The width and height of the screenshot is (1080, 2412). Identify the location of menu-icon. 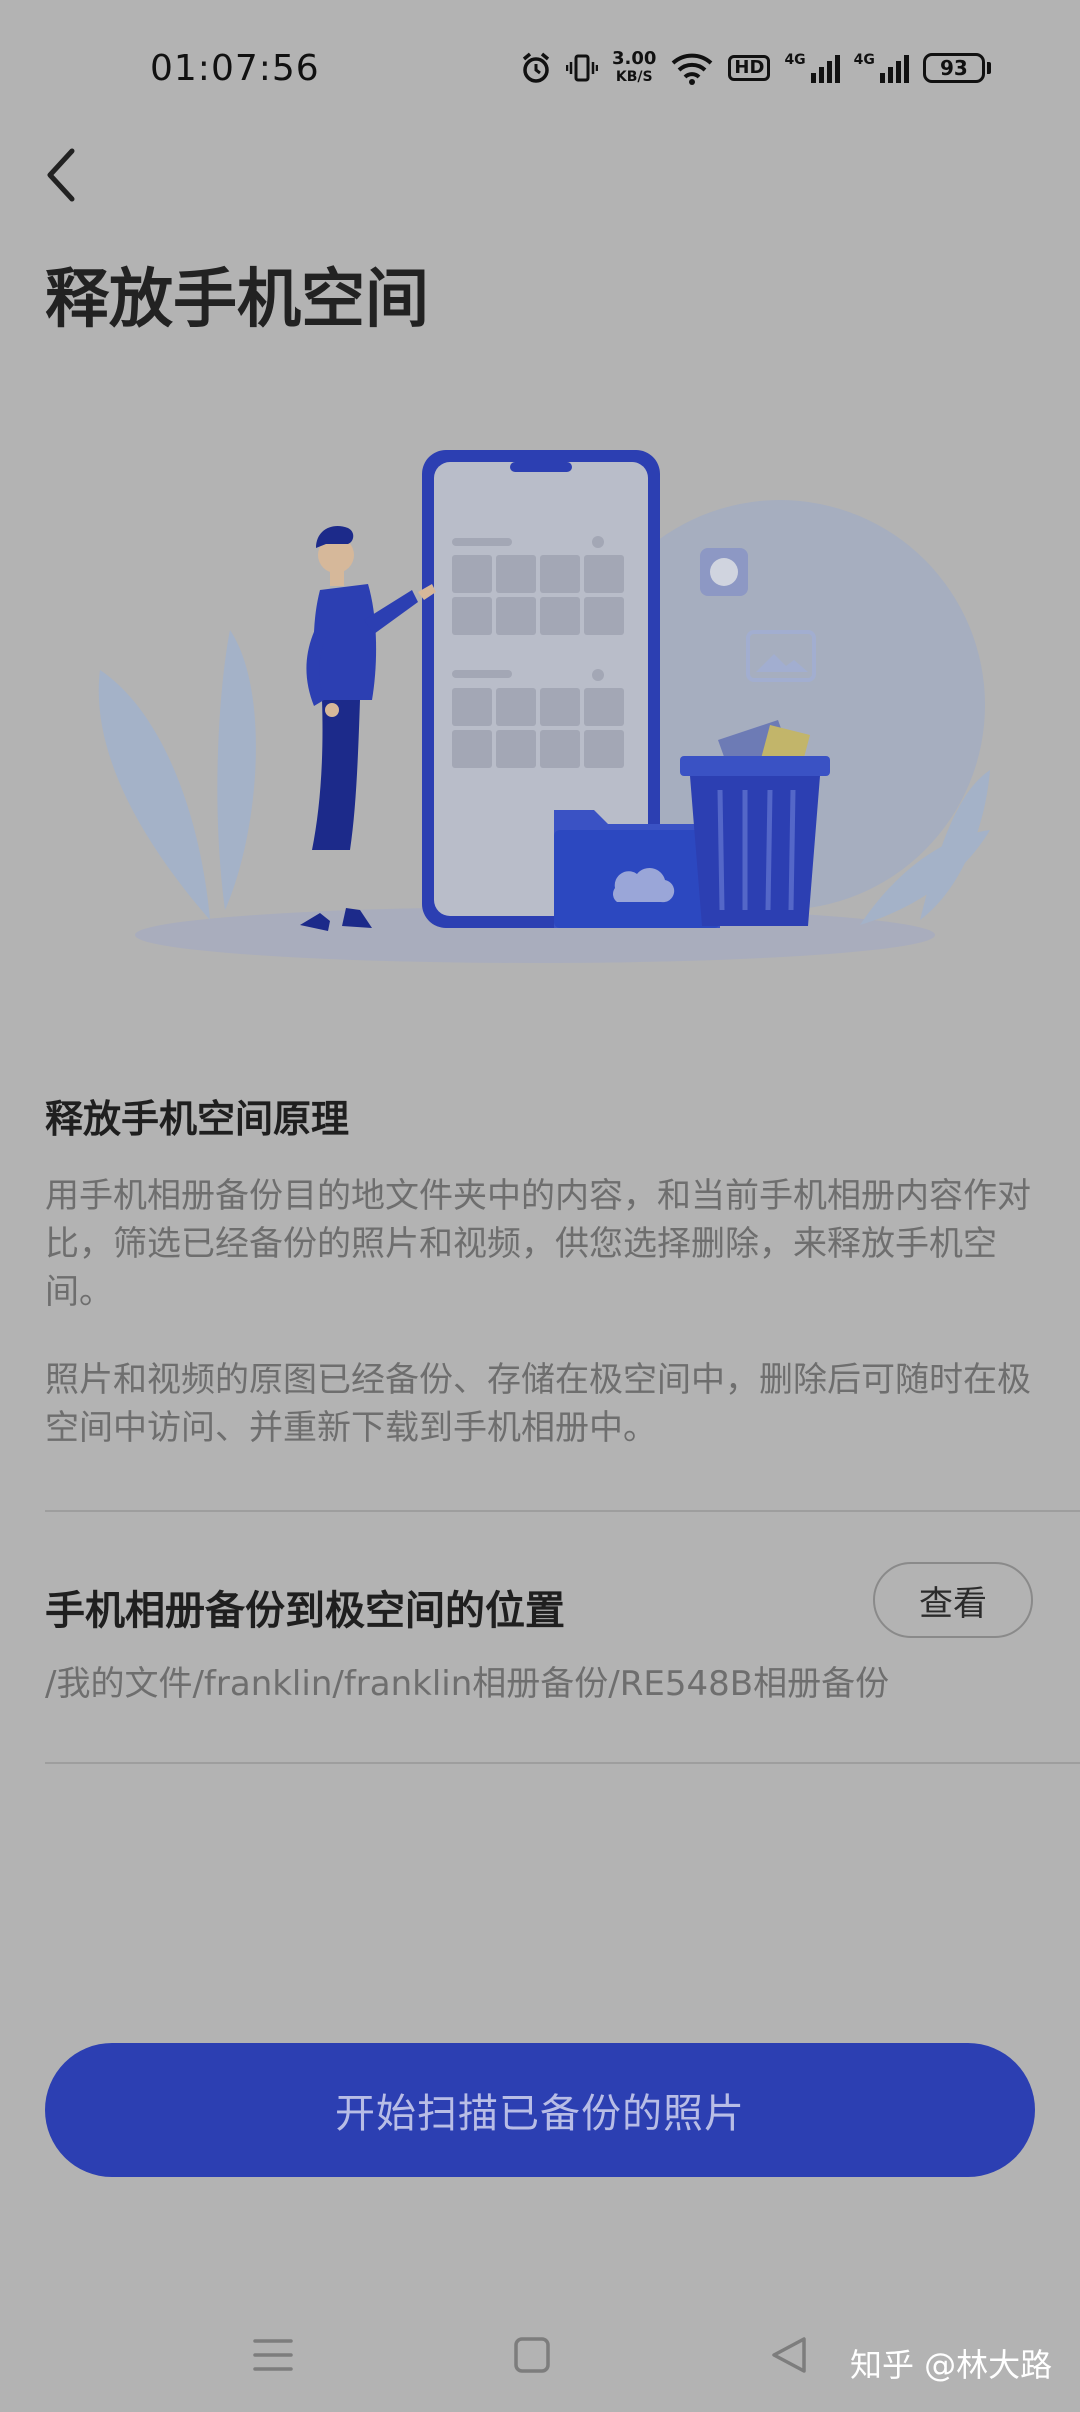
(273, 2355).